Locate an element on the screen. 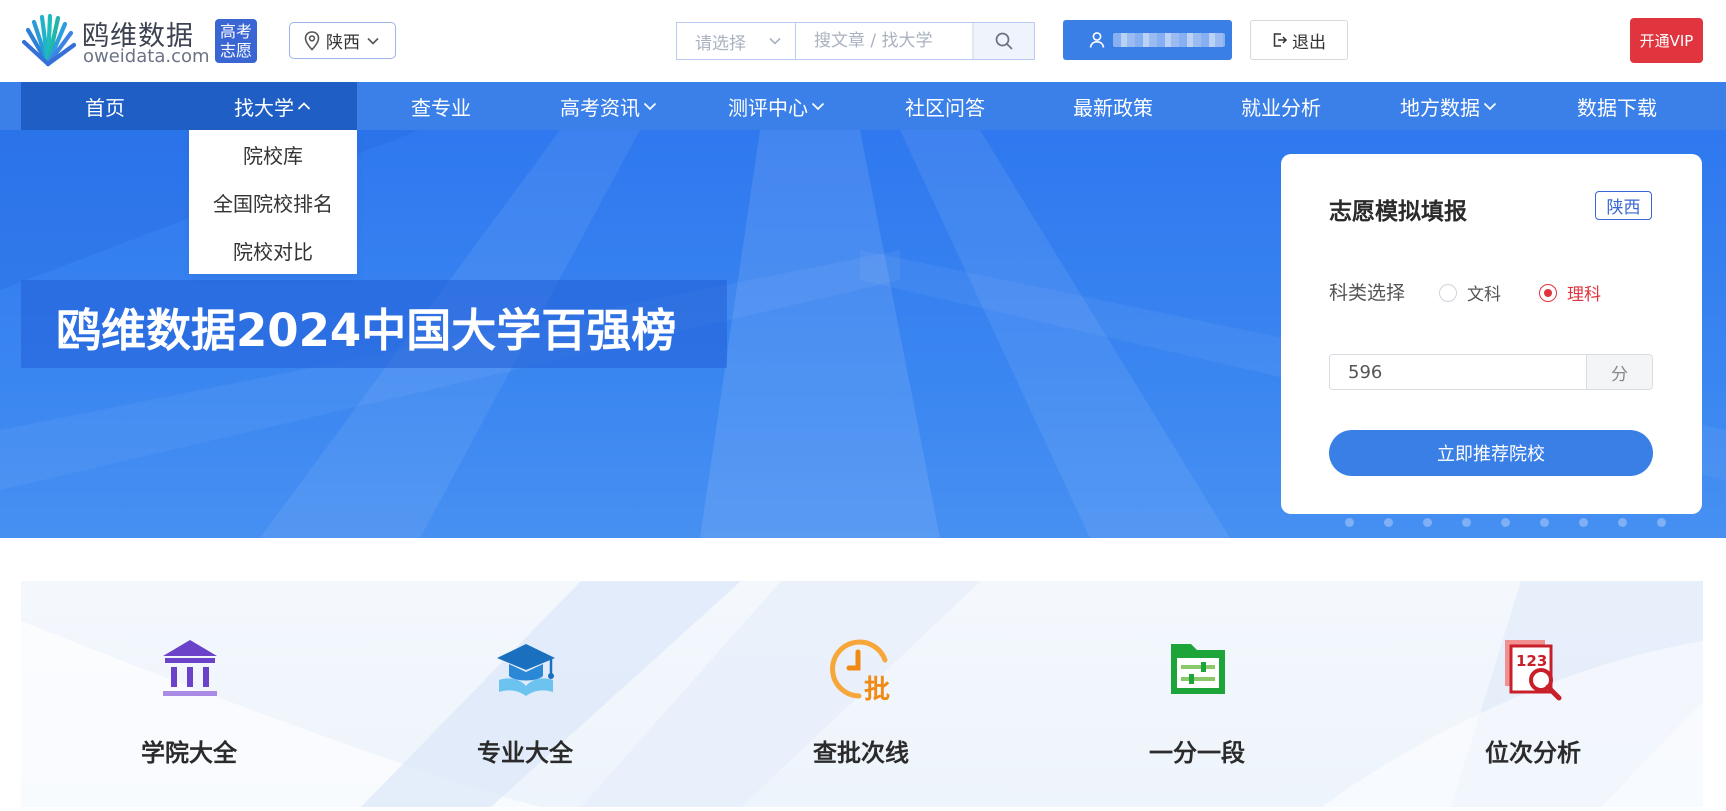  tool-label: 位次分析 is located at coordinates (1533, 753).